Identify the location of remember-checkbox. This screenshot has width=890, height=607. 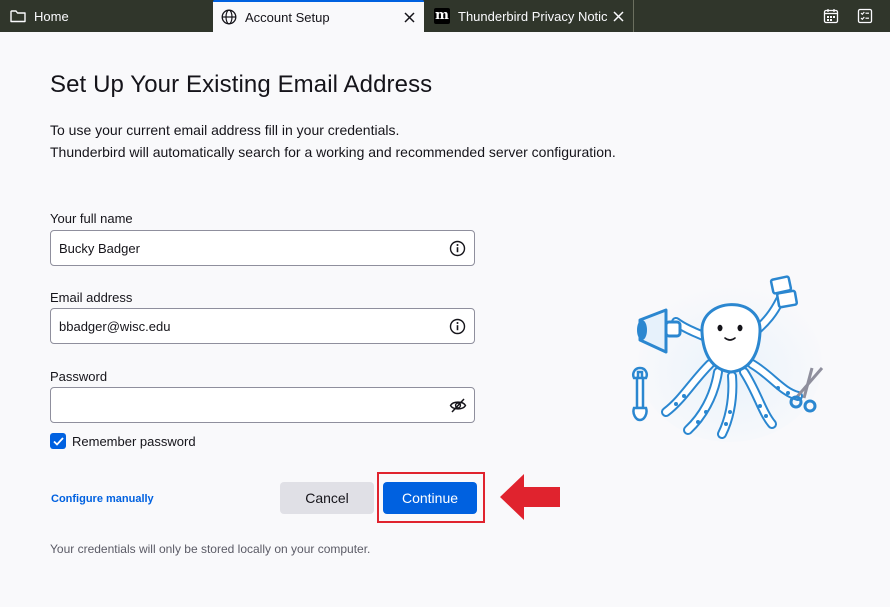
(58, 441).